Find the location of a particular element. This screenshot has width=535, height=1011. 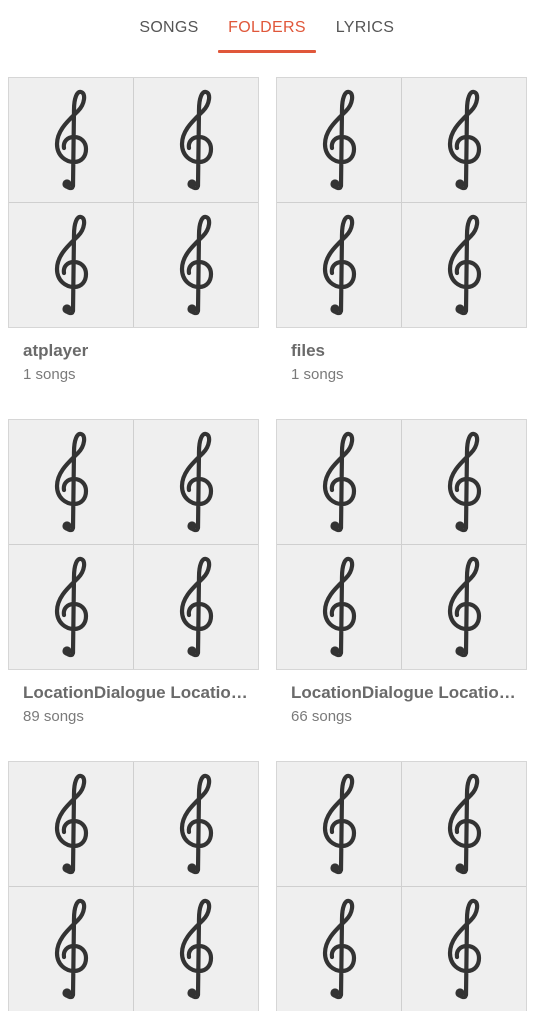

folder-card: files 1 songs is located at coordinates (401, 230).